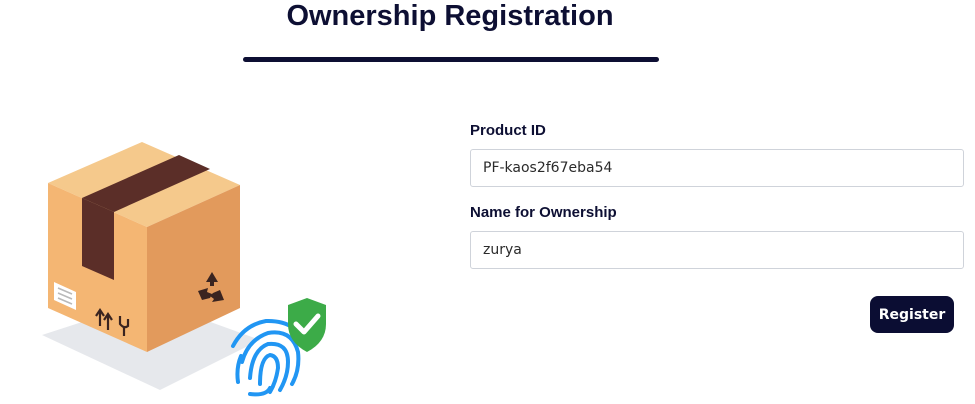 The width and height of the screenshot is (975, 404). I want to click on owner-name-group: Name for Ownership, so click(717, 236).